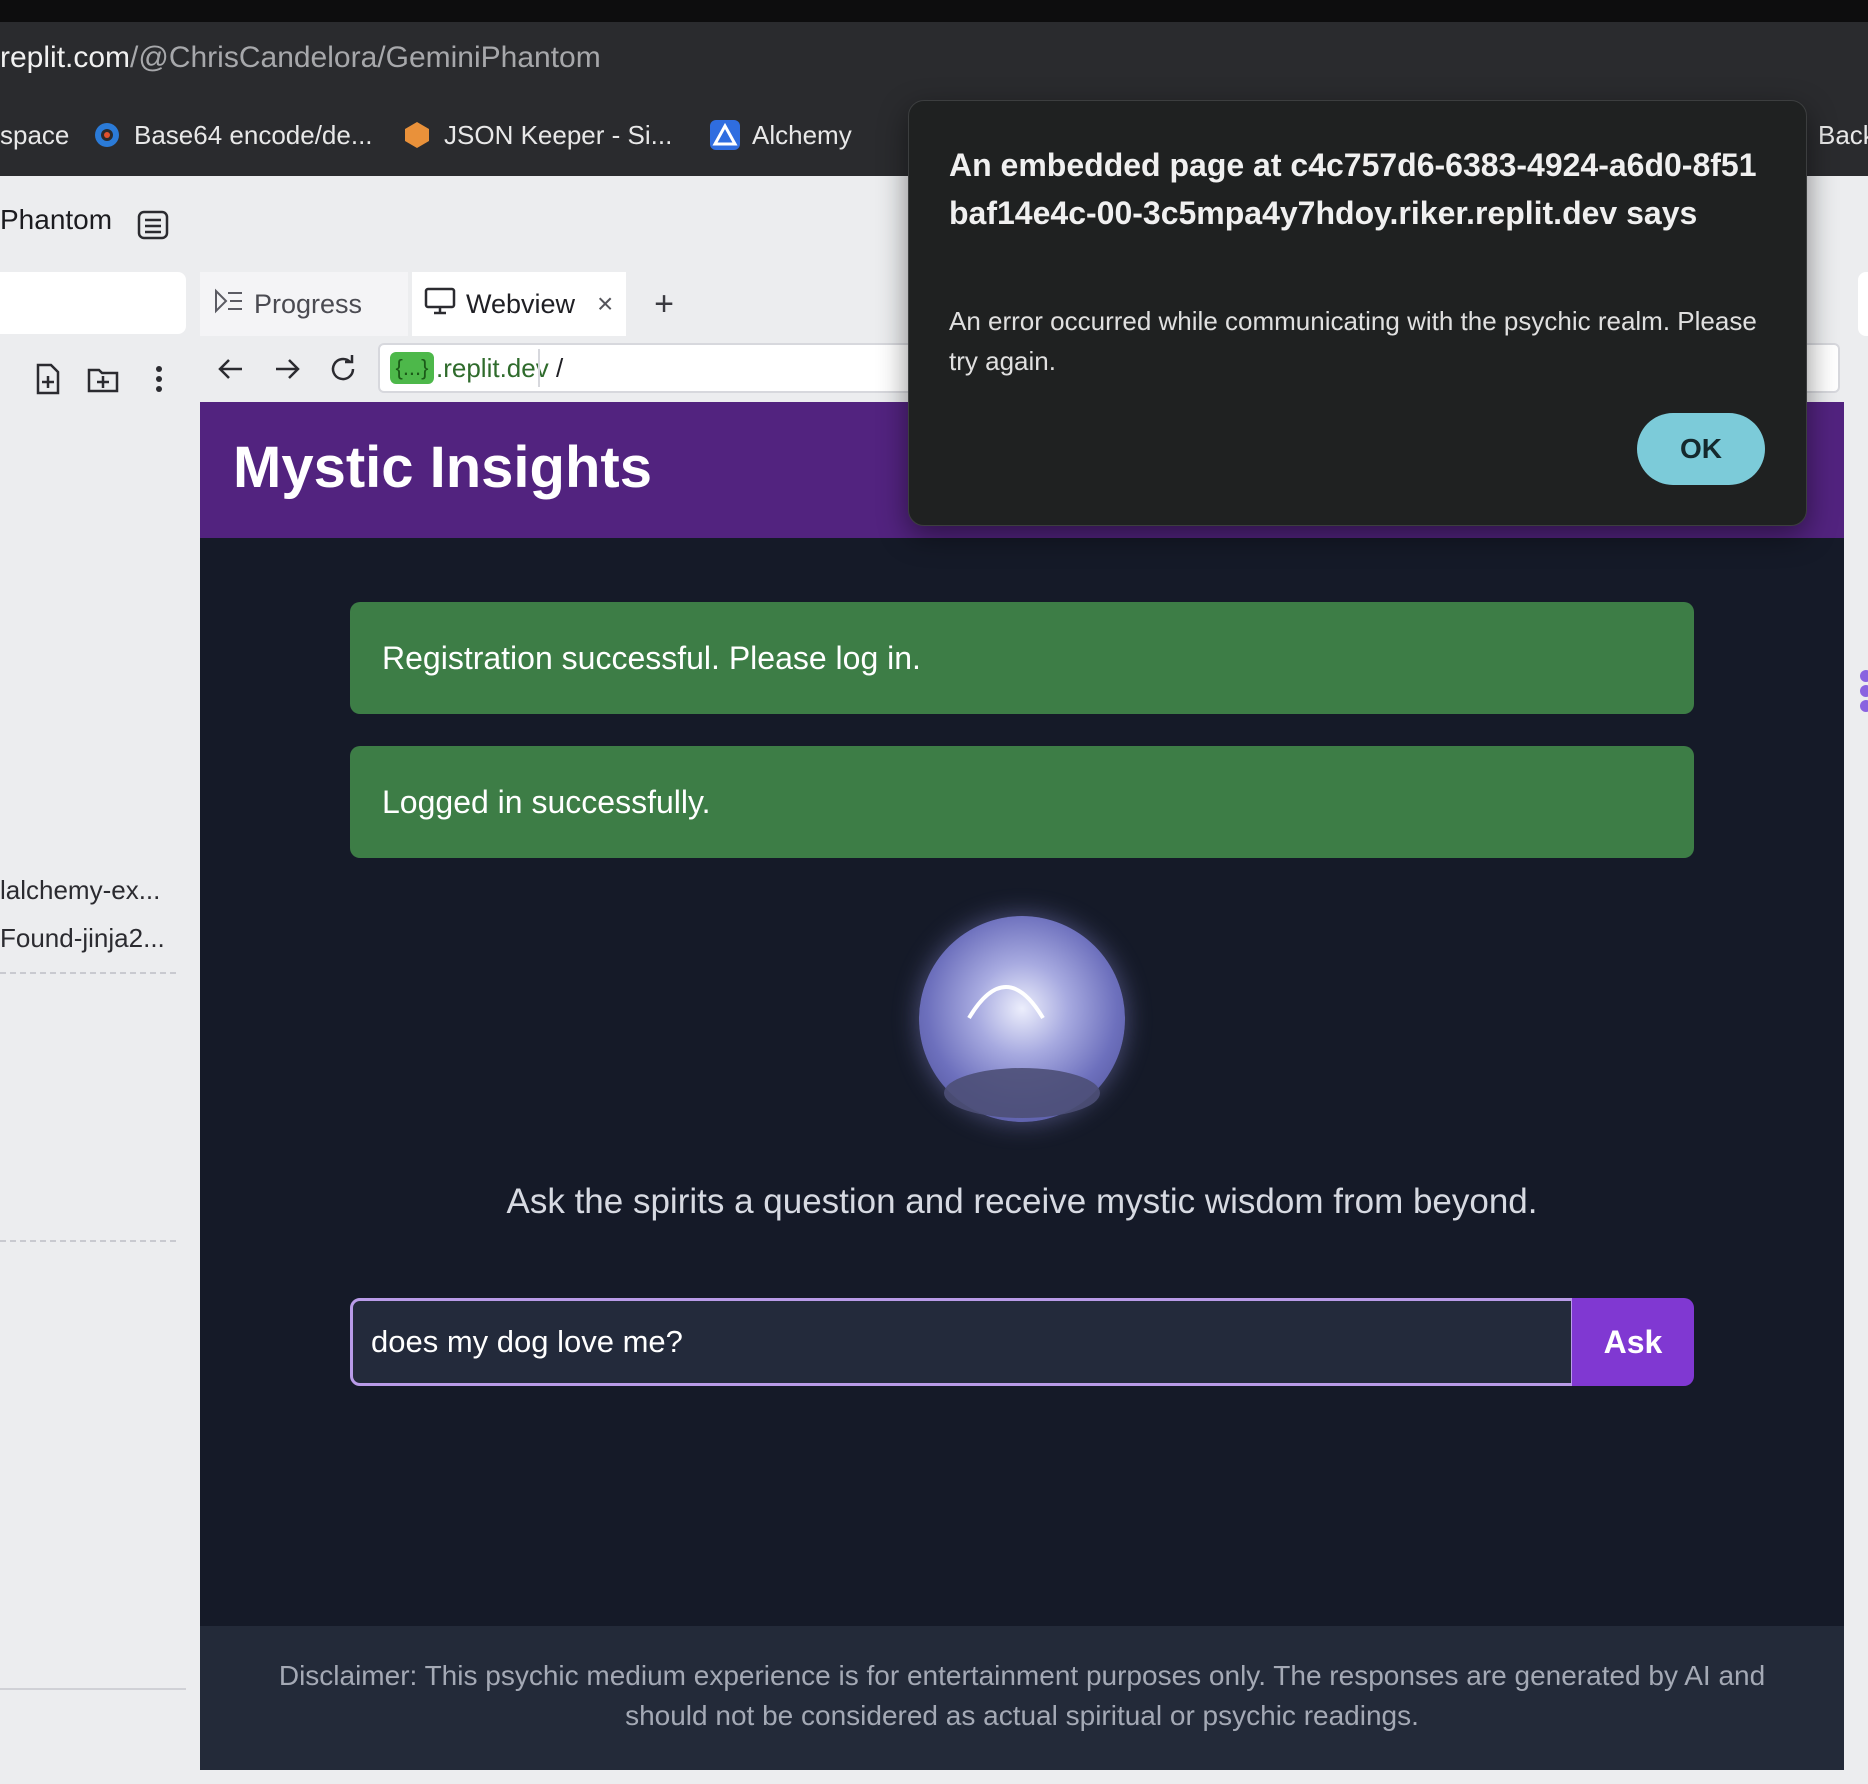 Image resolution: width=1868 pixels, height=1784 pixels. Describe the element at coordinates (103, 379) in the screenshot. I see `new-folder-icon` at that location.